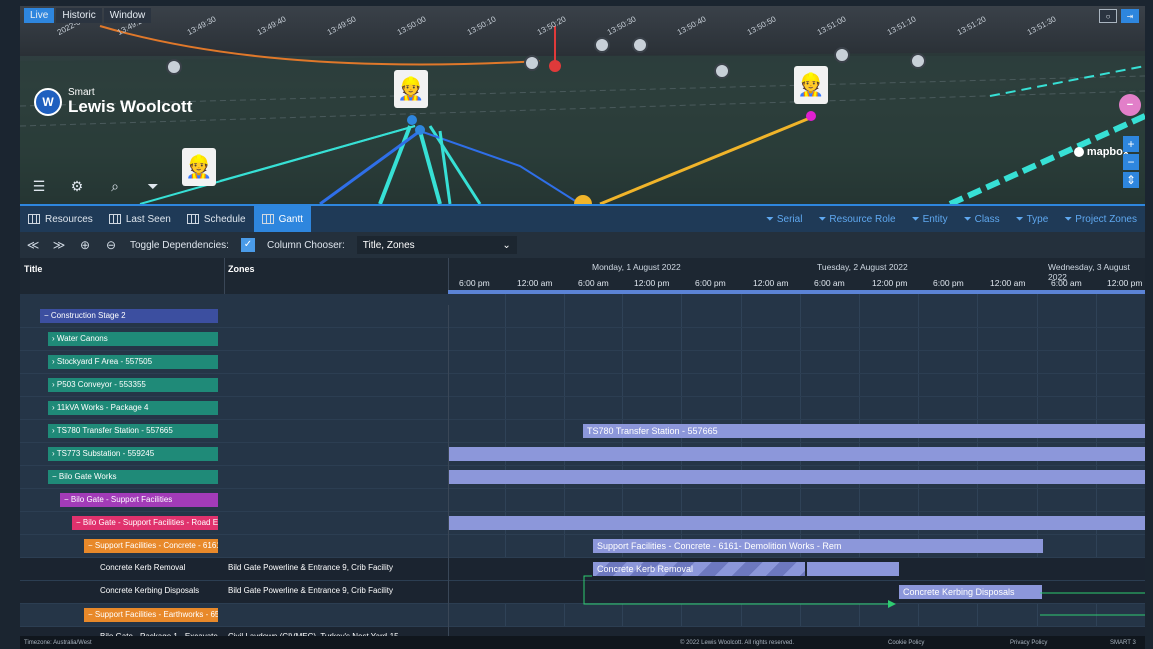  What do you see at coordinates (640, 45) in the screenshot?
I see `vehicle-icon` at bounding box center [640, 45].